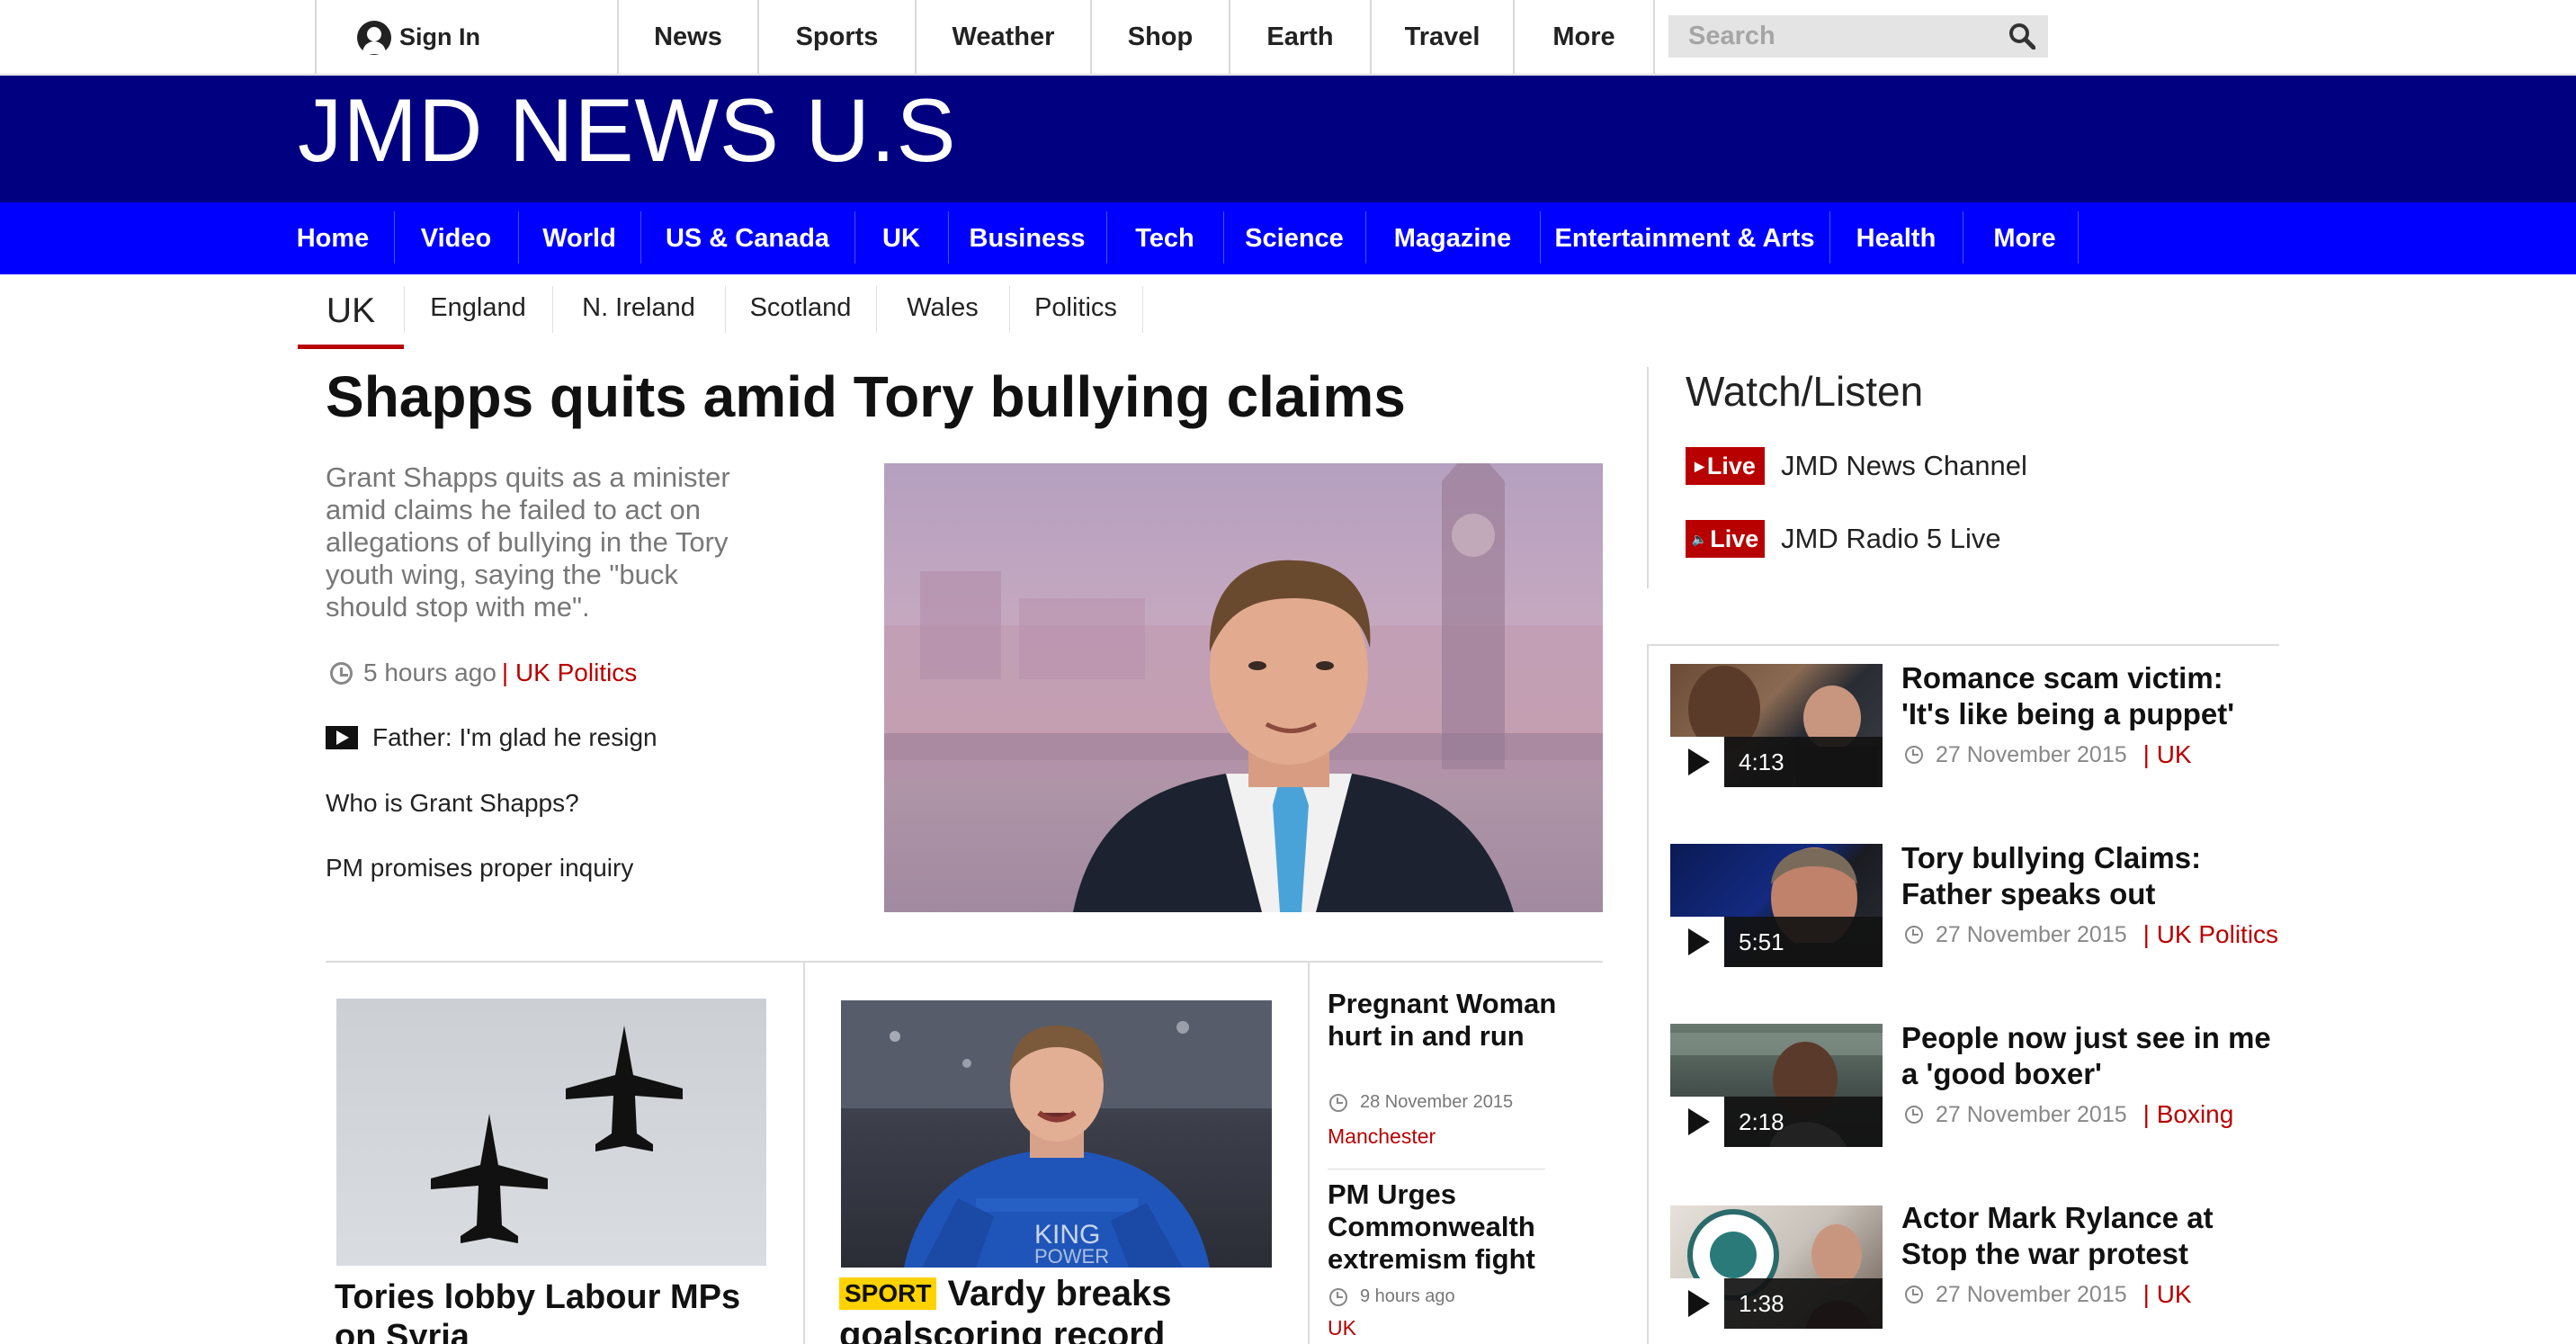  I want to click on footballer-photo: KING POWER, so click(1056, 1134).